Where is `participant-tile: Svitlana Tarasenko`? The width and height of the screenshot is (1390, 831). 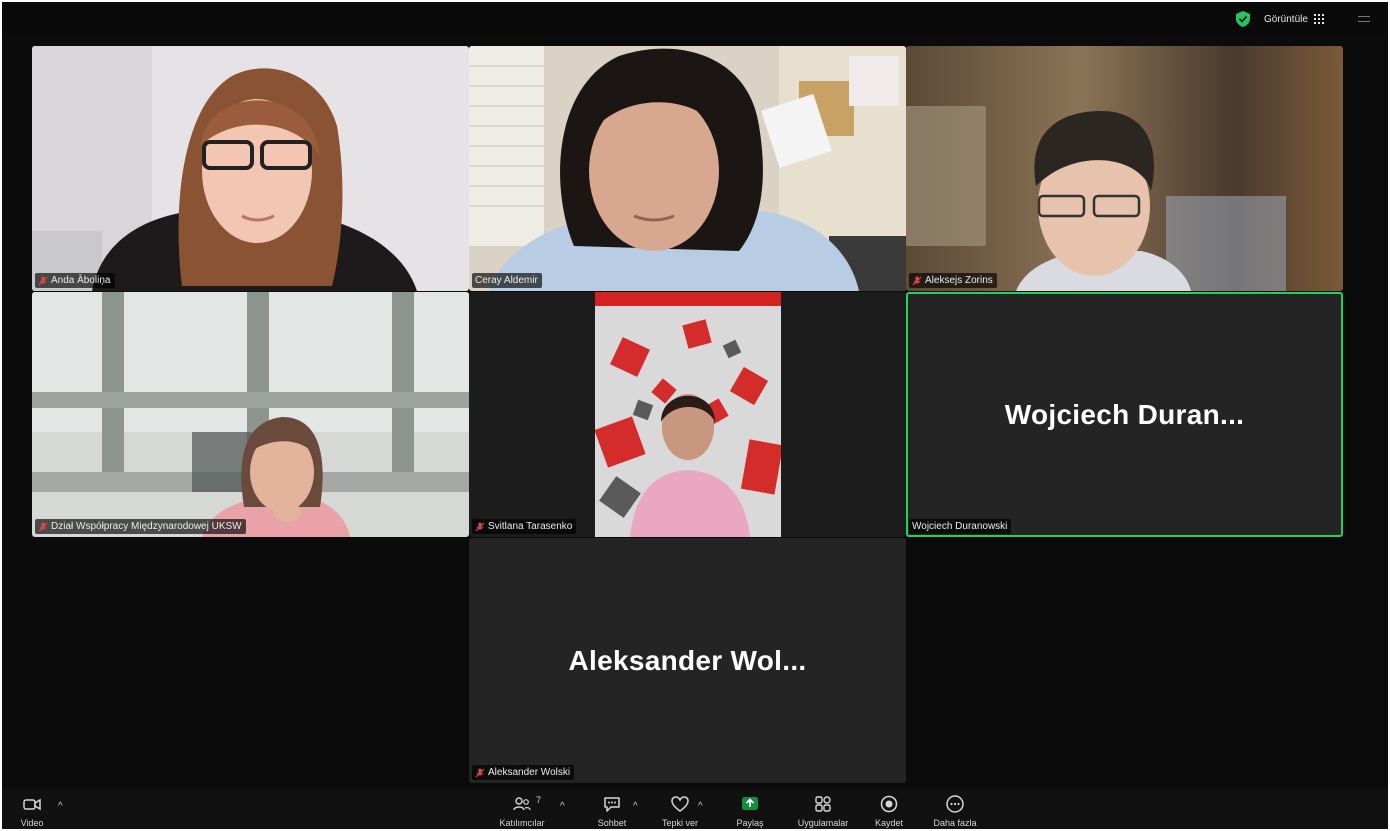
participant-tile: Svitlana Tarasenko is located at coordinates (687, 414).